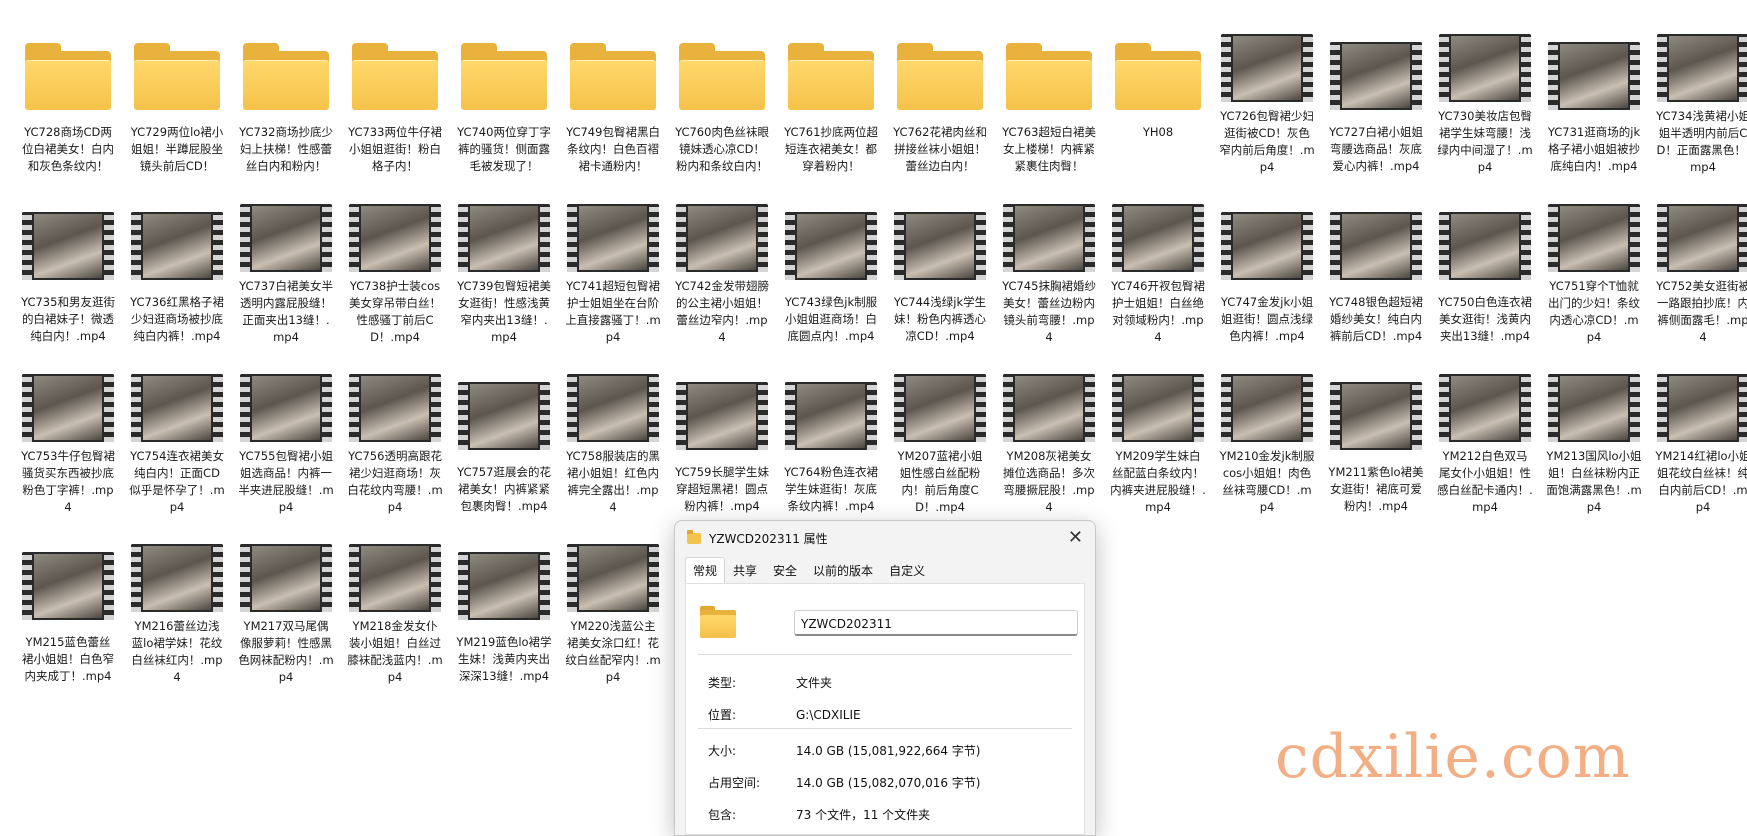 The height and width of the screenshot is (836, 1747). Describe the element at coordinates (1267, 266) in the screenshot. I see `video-item: YC747金发jk小姐姐逛街！圆点浅绿色内裤！.mp4` at that location.